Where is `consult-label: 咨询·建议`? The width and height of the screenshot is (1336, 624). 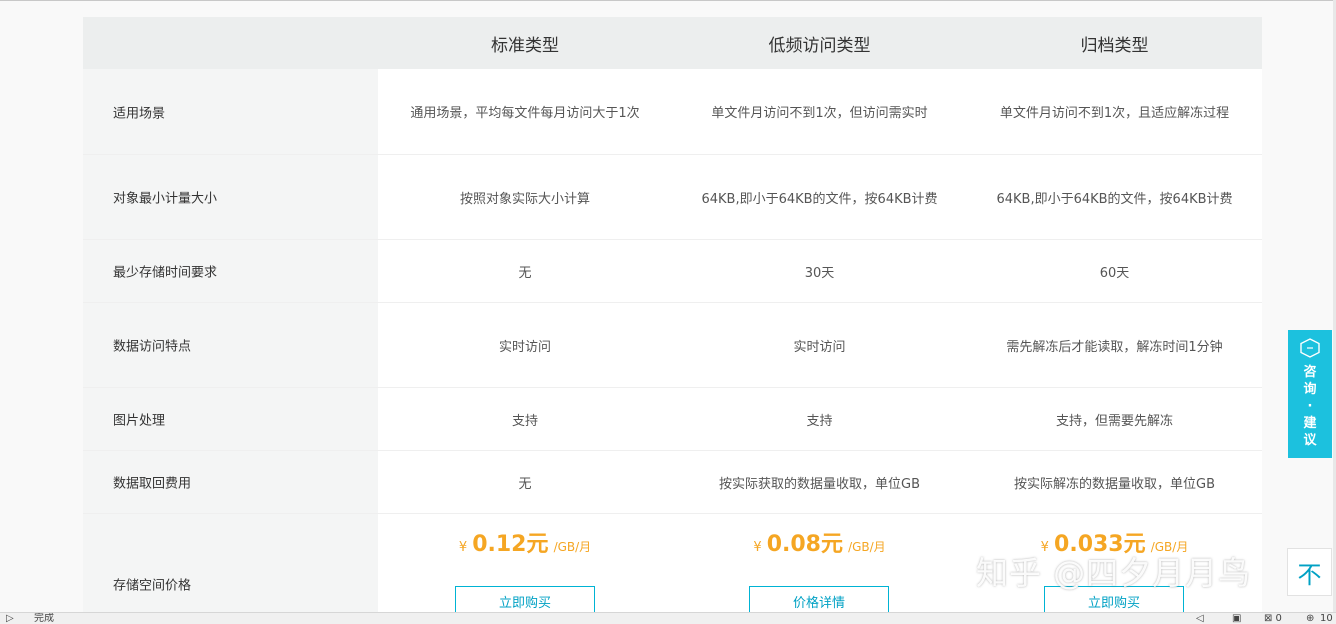
consult-label: 咨询·建议 is located at coordinates (1310, 406).